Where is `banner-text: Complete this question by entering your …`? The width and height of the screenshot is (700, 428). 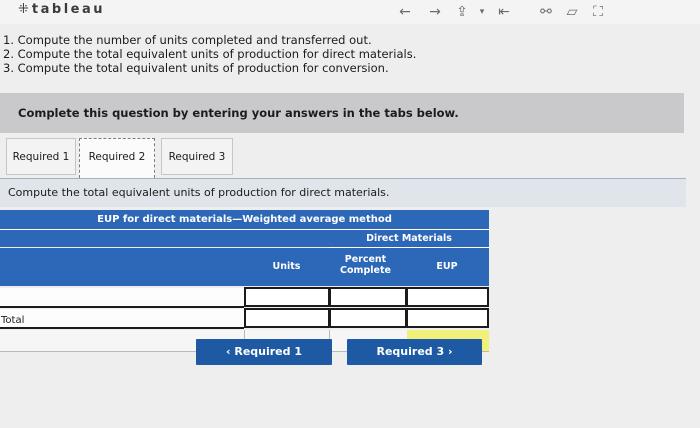
banner-text: Complete this question by entering your … is located at coordinates (238, 113).